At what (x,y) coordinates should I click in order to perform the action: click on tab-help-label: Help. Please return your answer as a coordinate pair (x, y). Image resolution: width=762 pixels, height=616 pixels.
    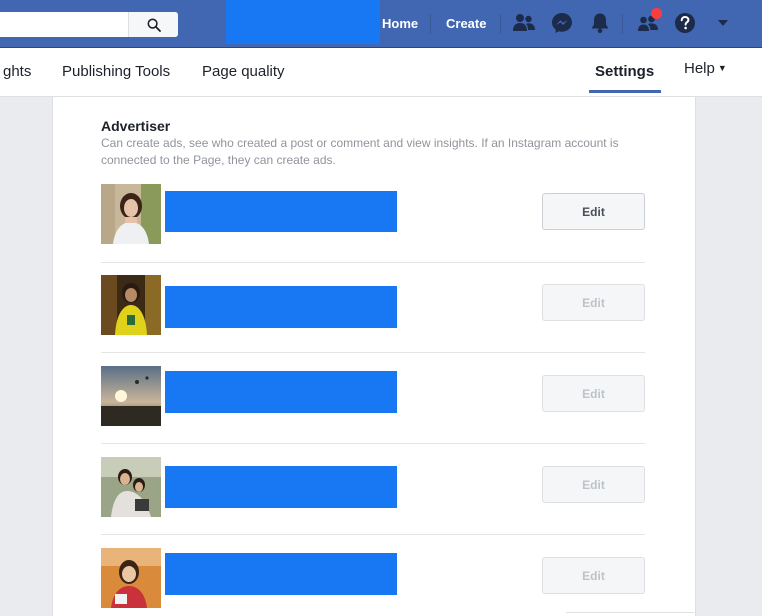
    Looking at the image, I should click on (699, 68).